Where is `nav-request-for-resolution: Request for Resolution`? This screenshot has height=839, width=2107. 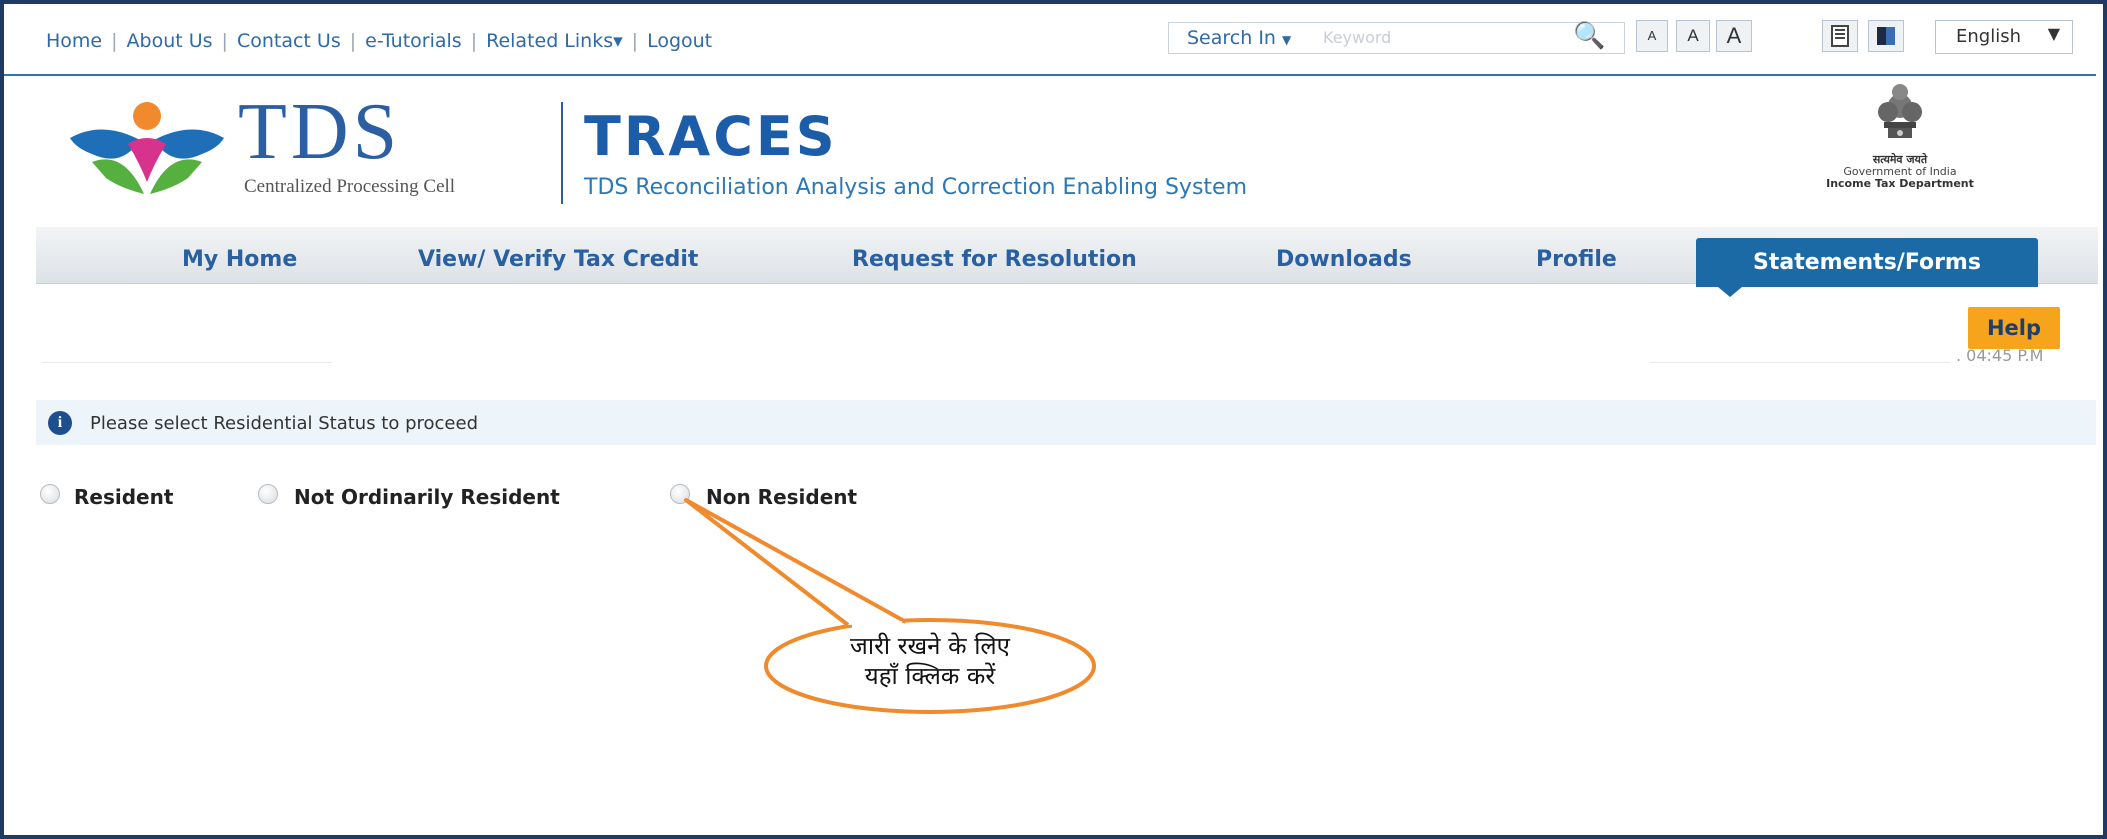 nav-request-for-resolution: Request for Resolution is located at coordinates (994, 259).